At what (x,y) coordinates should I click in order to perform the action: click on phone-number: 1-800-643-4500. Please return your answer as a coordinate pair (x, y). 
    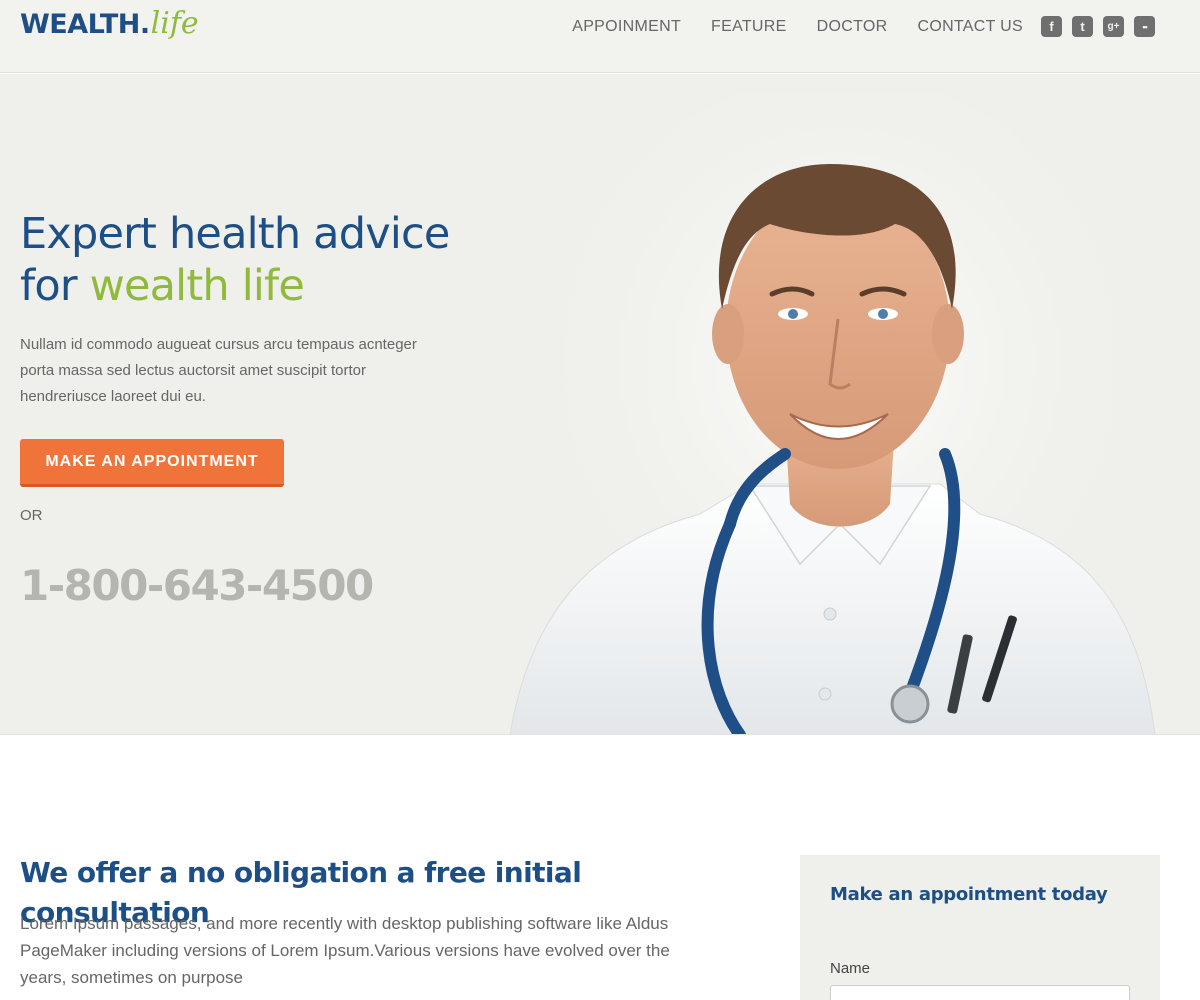
    Looking at the image, I should click on (197, 586).